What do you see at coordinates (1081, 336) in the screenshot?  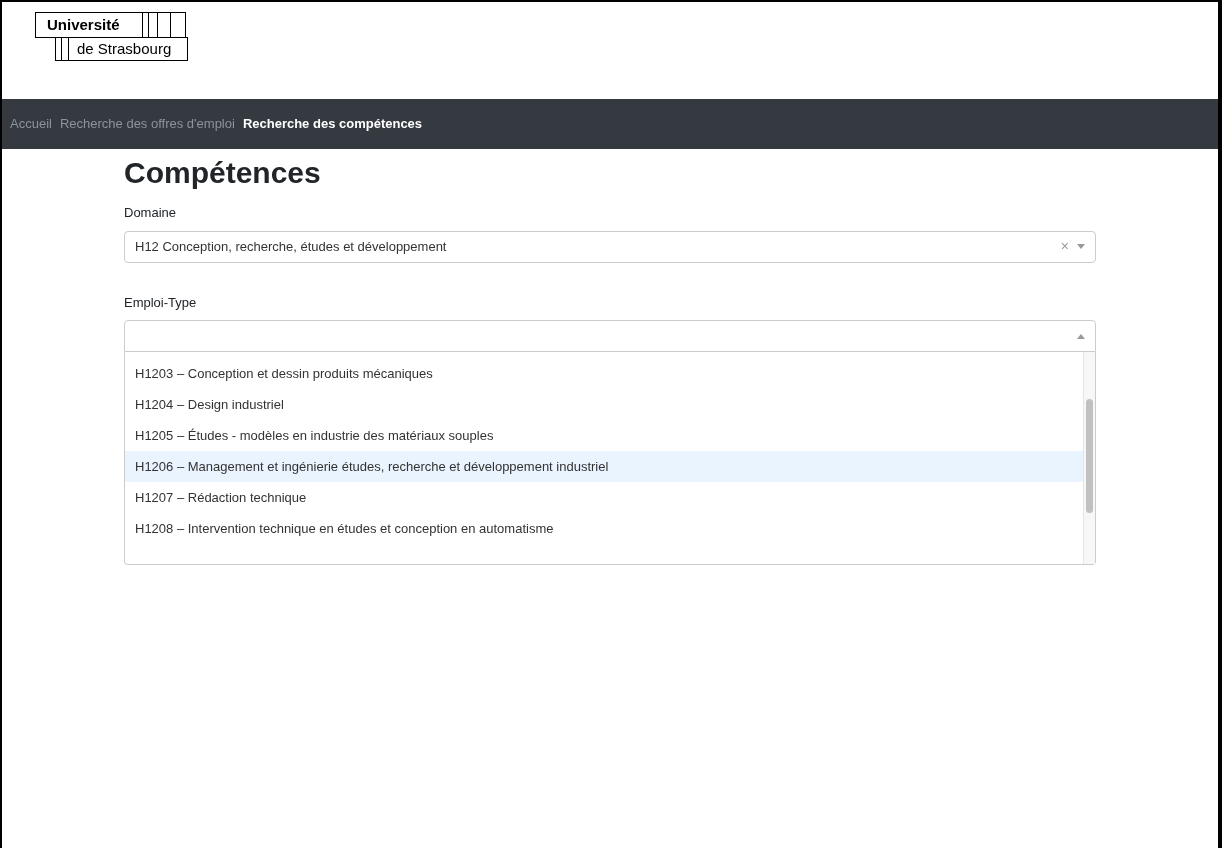 I see `caret-up-icon` at bounding box center [1081, 336].